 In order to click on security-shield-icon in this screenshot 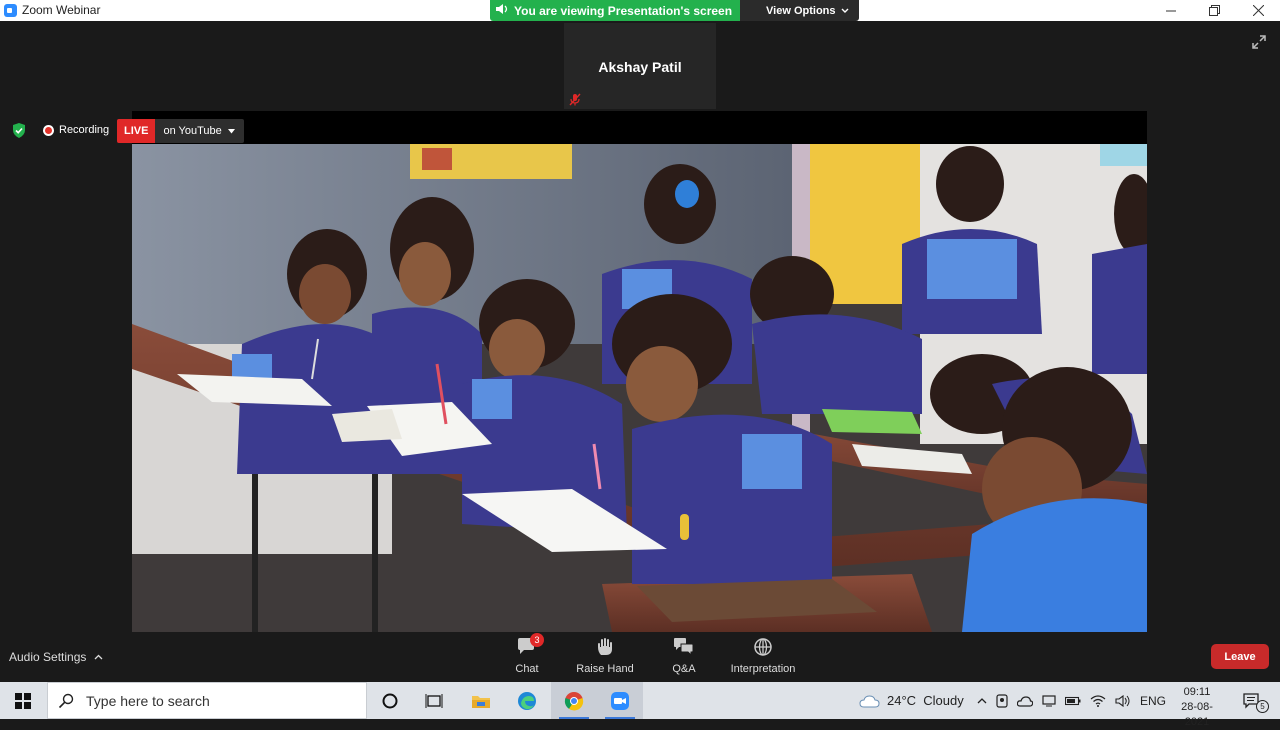, I will do `click(19, 130)`.